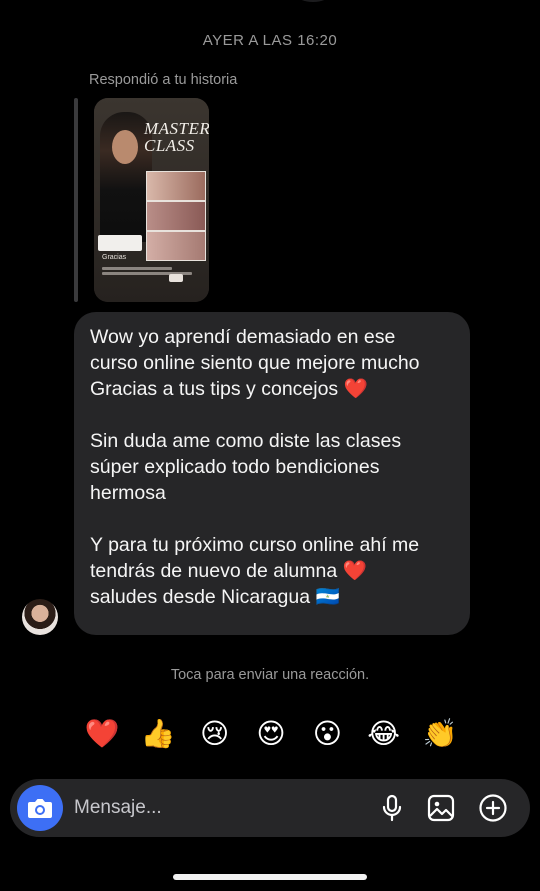  What do you see at coordinates (76, 200) in the screenshot?
I see `reply-indicator-bar` at bounding box center [76, 200].